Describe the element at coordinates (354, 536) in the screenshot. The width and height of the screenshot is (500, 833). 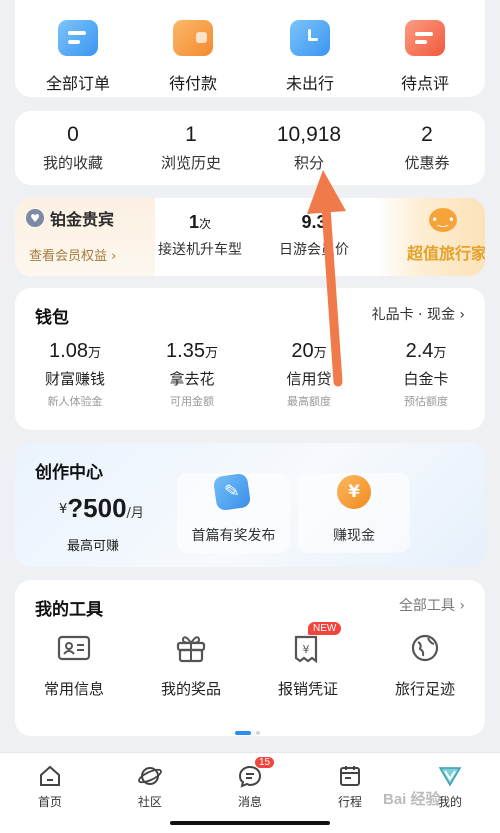
I see `earn-cash-label: 赚现金` at that location.